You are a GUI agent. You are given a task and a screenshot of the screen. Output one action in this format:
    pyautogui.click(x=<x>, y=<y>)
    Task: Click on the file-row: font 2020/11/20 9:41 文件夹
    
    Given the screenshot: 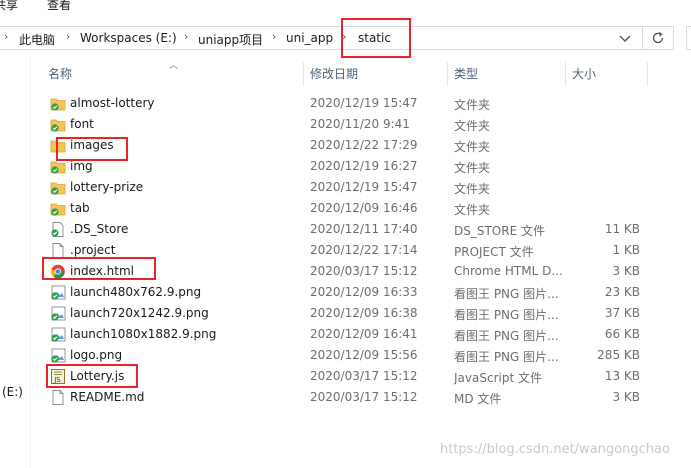 What is the action you would take?
    pyautogui.click(x=362, y=124)
    